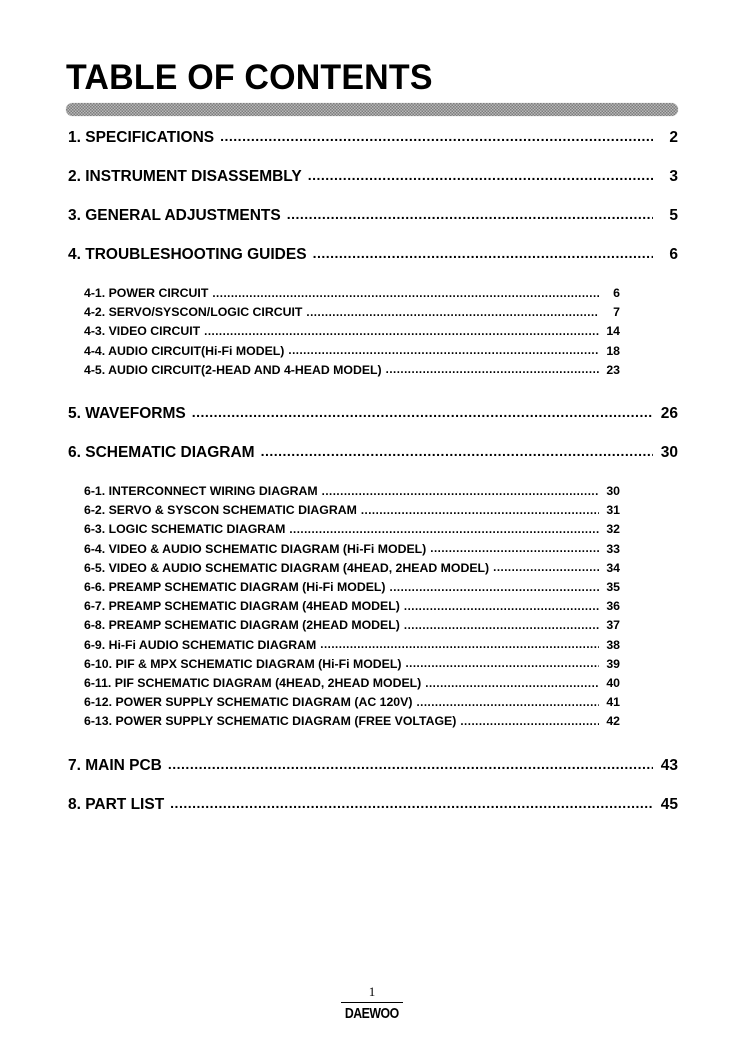 The height and width of the screenshot is (1053, 744). What do you see at coordinates (613, 606) in the screenshot?
I see `toc-entry-page-number: 36` at bounding box center [613, 606].